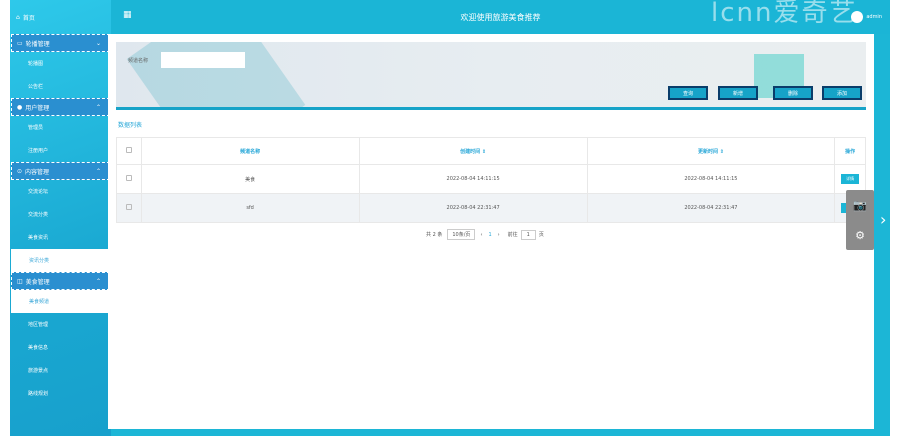 The width and height of the screenshot is (903, 438). Describe the element at coordinates (512, 235) in the screenshot. I see `goto-label: 前往` at that location.